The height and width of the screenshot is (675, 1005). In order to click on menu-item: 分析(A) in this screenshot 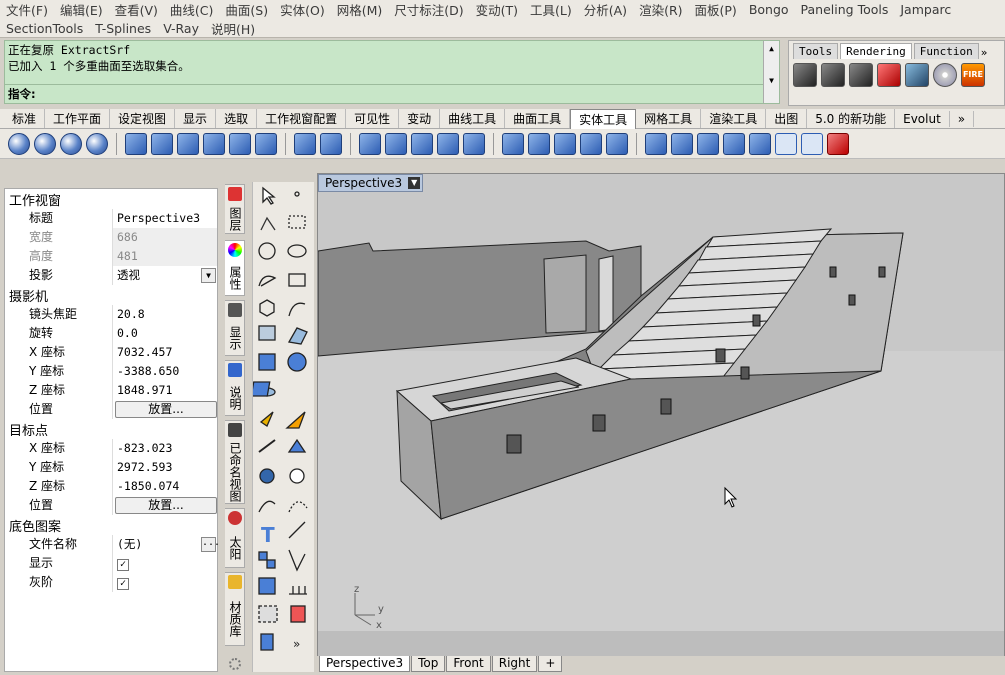, I will do `click(608, 9)`.